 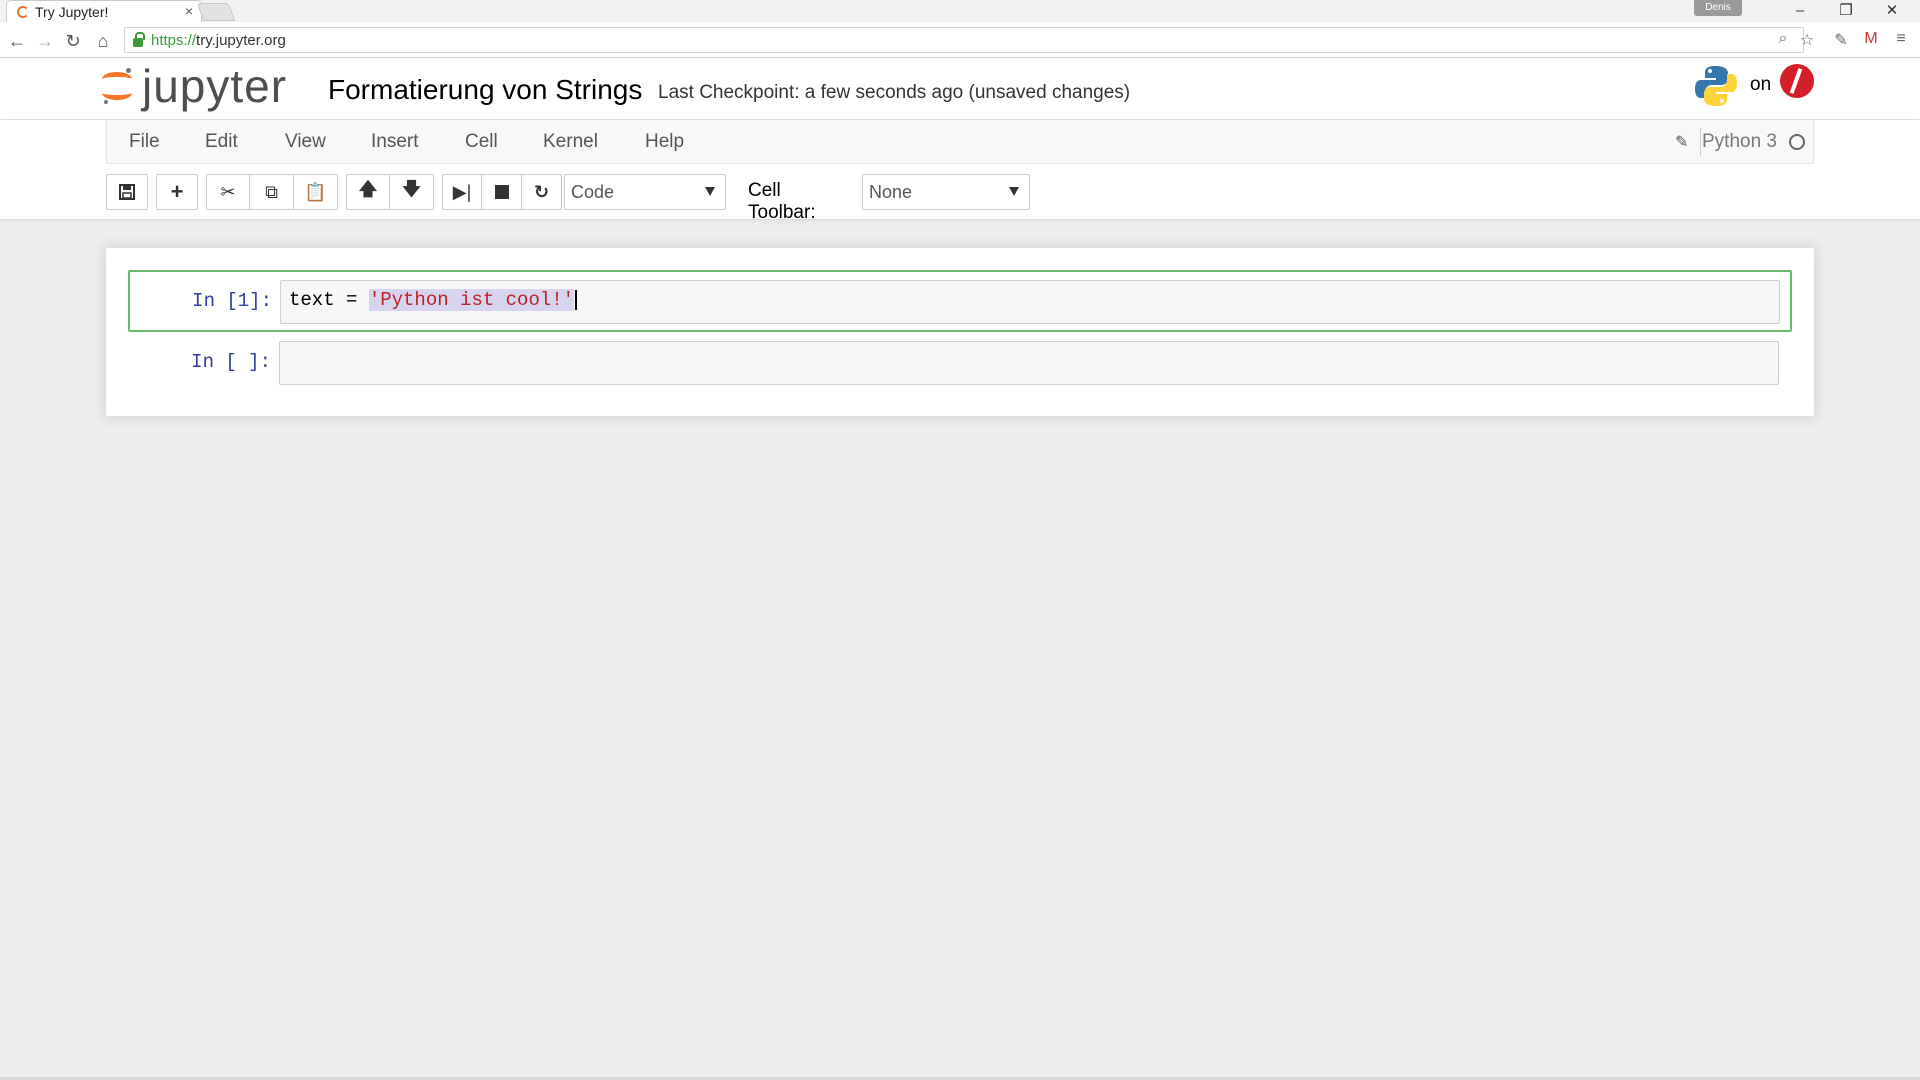 I want to click on zoom-icon: ⌕, so click(x=1783, y=39).